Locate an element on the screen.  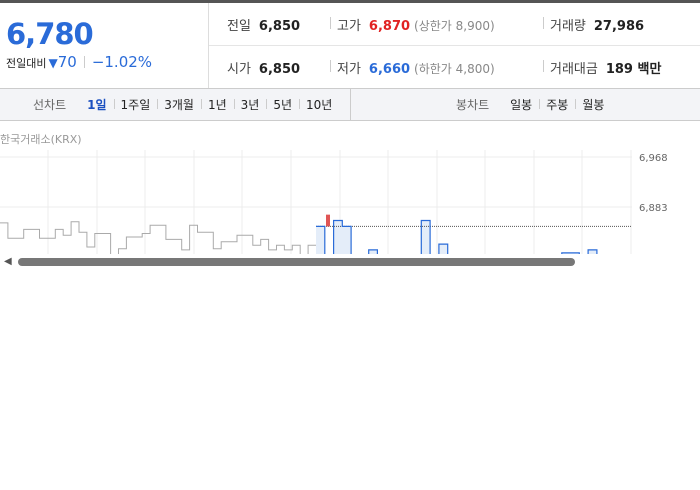
open-label: 시가 is located at coordinates (239, 69).